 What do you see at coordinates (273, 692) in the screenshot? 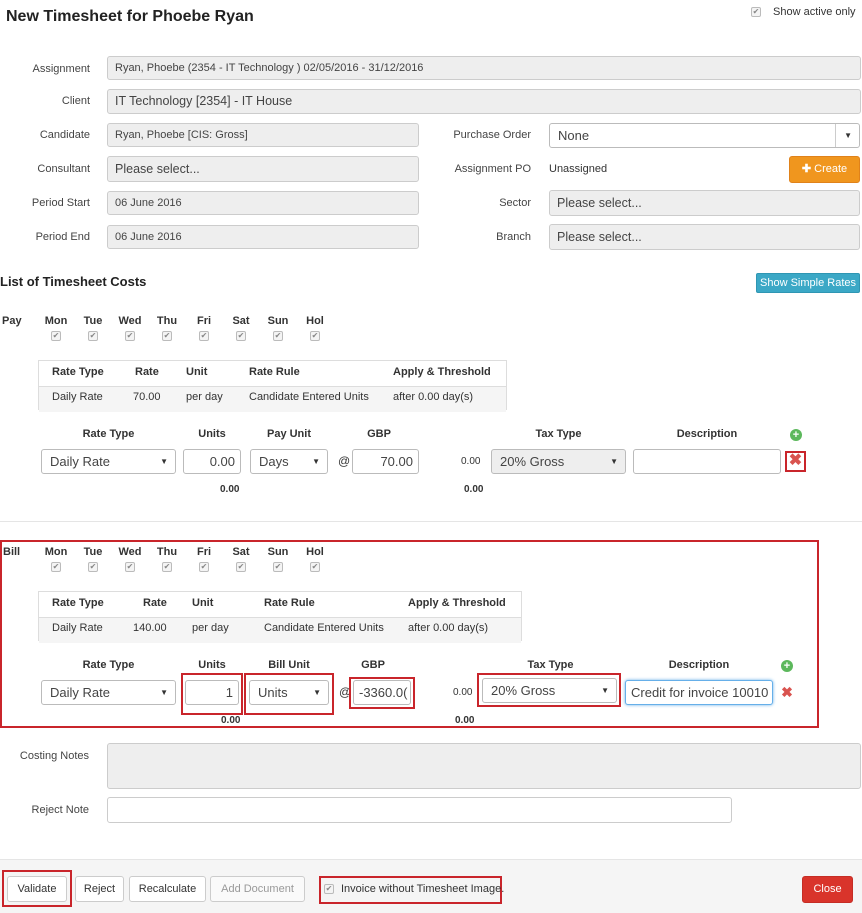
I see `bill-unit-value: Units` at bounding box center [273, 692].